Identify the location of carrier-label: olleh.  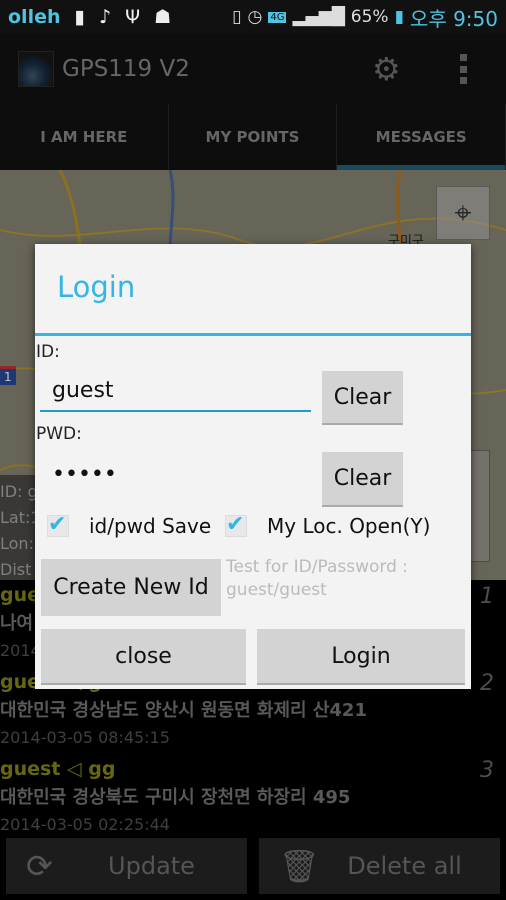
(34, 17).